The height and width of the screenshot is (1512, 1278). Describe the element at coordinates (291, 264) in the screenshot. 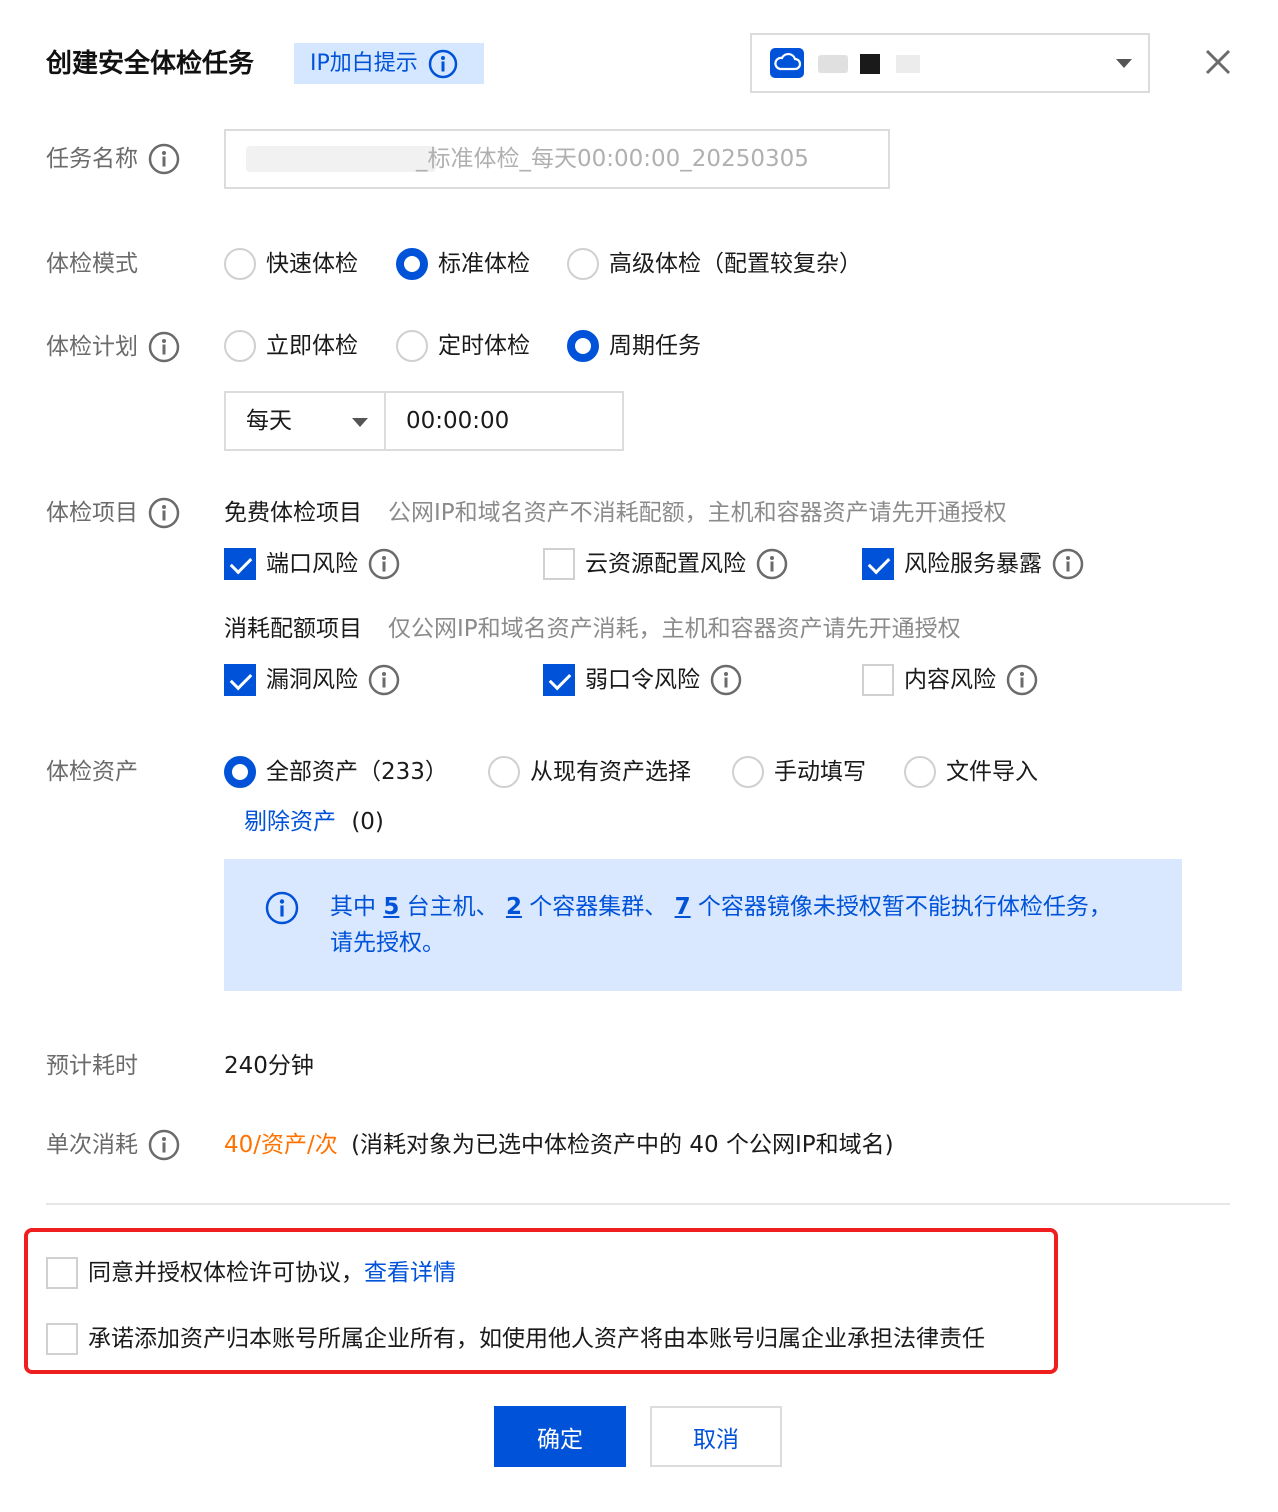

I see `radio-quick-check: 快速体检` at that location.